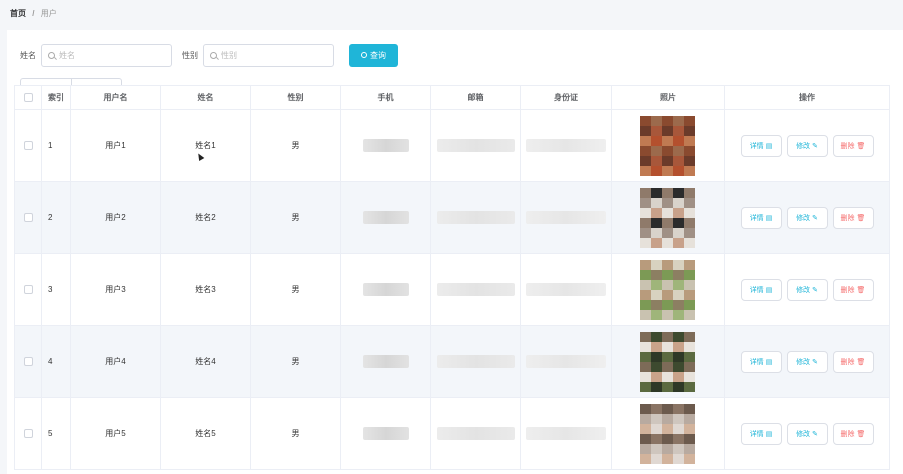 This screenshot has height=474, width=903. What do you see at coordinates (566, 217) in the screenshot?
I see `redacted-id-card` at bounding box center [566, 217].